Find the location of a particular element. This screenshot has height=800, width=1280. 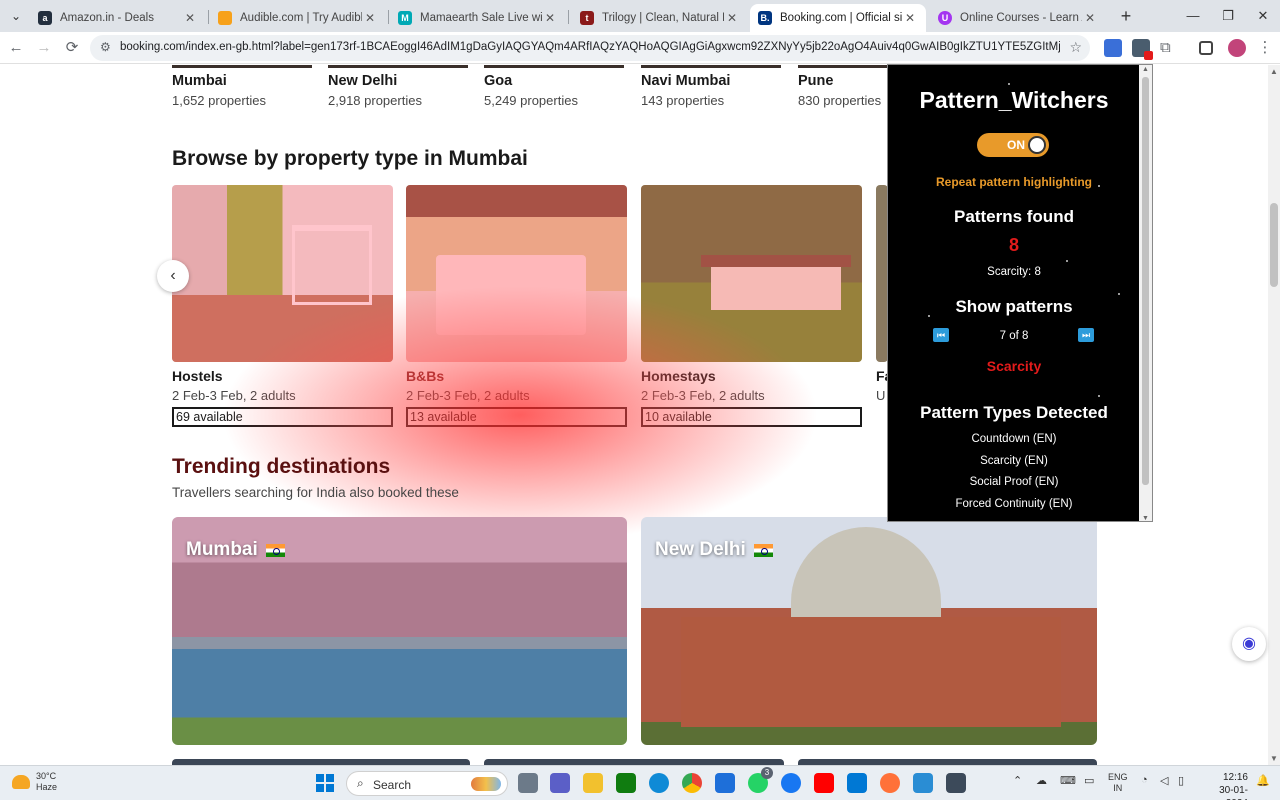

xbox-icon is located at coordinates (626, 783).